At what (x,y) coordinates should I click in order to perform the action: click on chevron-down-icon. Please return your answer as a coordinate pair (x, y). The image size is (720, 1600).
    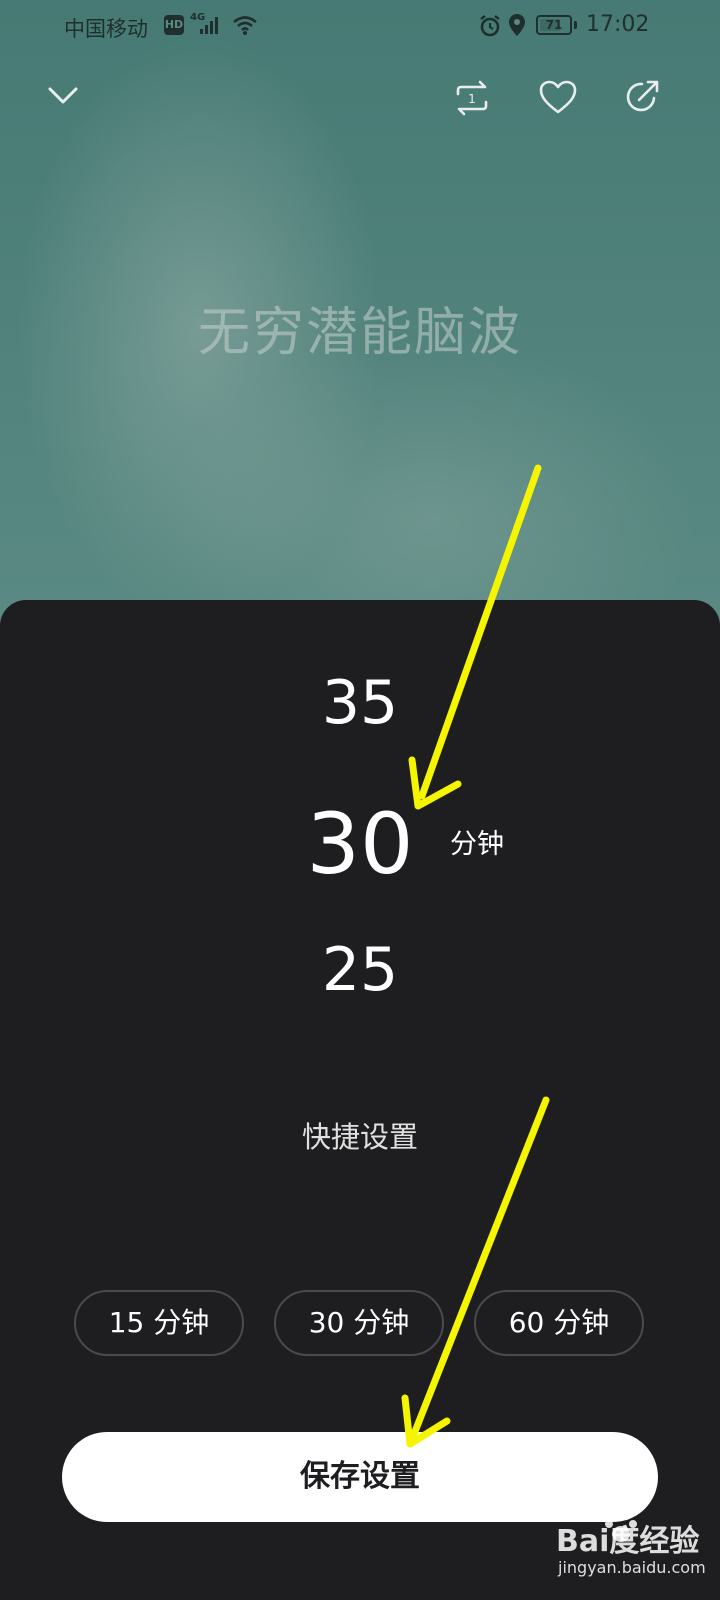
    Looking at the image, I should click on (63, 95).